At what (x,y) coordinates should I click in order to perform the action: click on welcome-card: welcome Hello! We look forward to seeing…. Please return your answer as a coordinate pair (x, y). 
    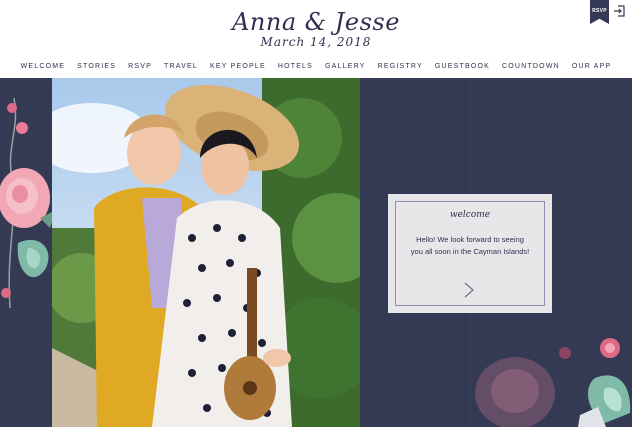
    Looking at the image, I should click on (470, 253).